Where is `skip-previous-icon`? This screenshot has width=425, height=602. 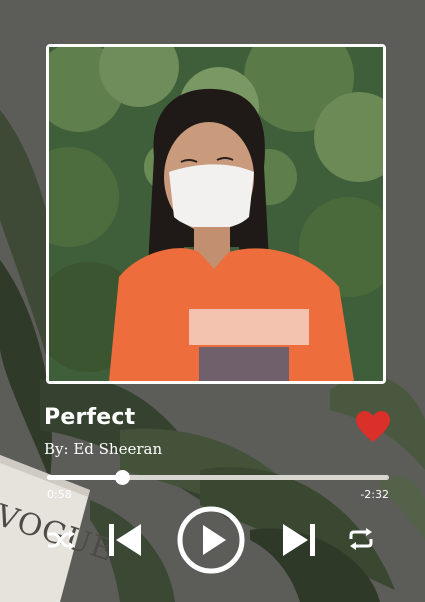 skip-previous-icon is located at coordinates (125, 540).